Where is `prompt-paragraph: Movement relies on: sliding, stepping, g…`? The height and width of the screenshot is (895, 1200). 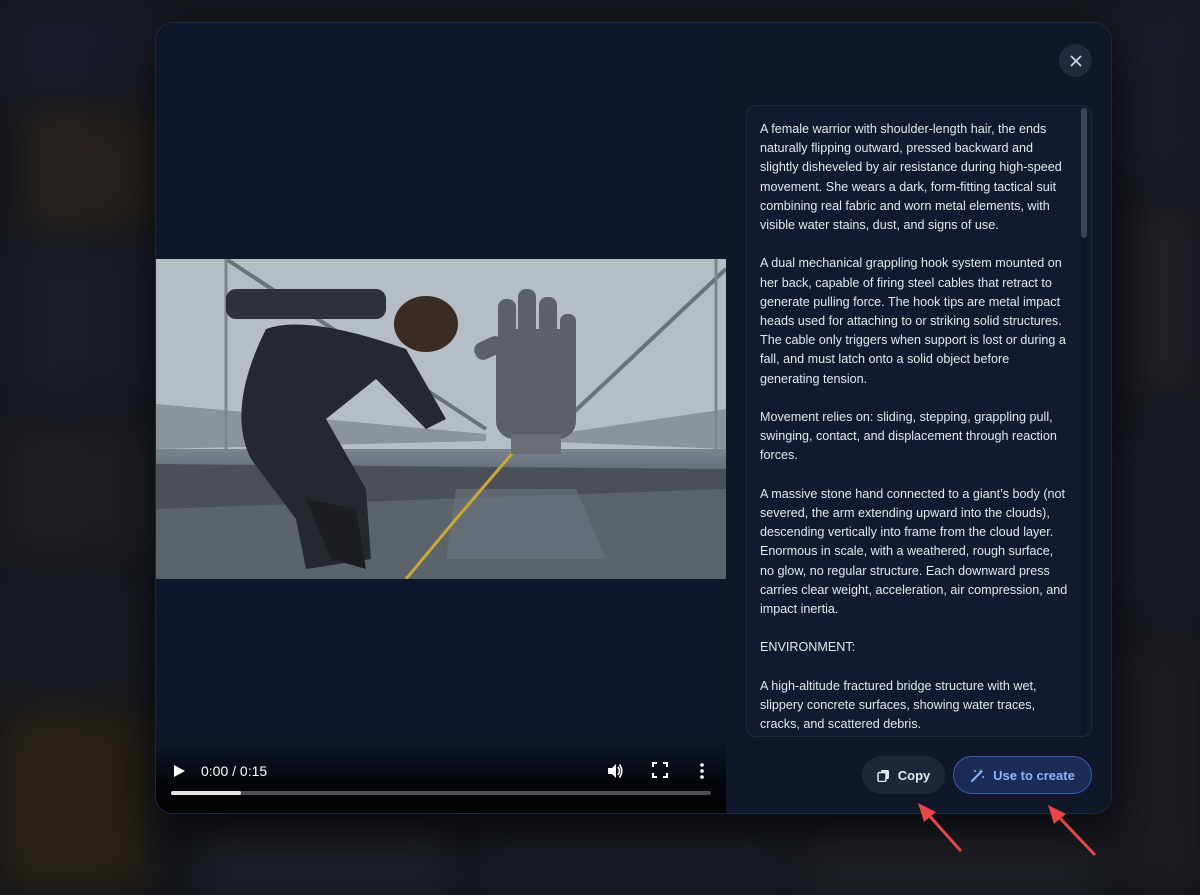
prompt-paragraph: Movement relies on: sliding, stepping, g… is located at coordinates (908, 436).